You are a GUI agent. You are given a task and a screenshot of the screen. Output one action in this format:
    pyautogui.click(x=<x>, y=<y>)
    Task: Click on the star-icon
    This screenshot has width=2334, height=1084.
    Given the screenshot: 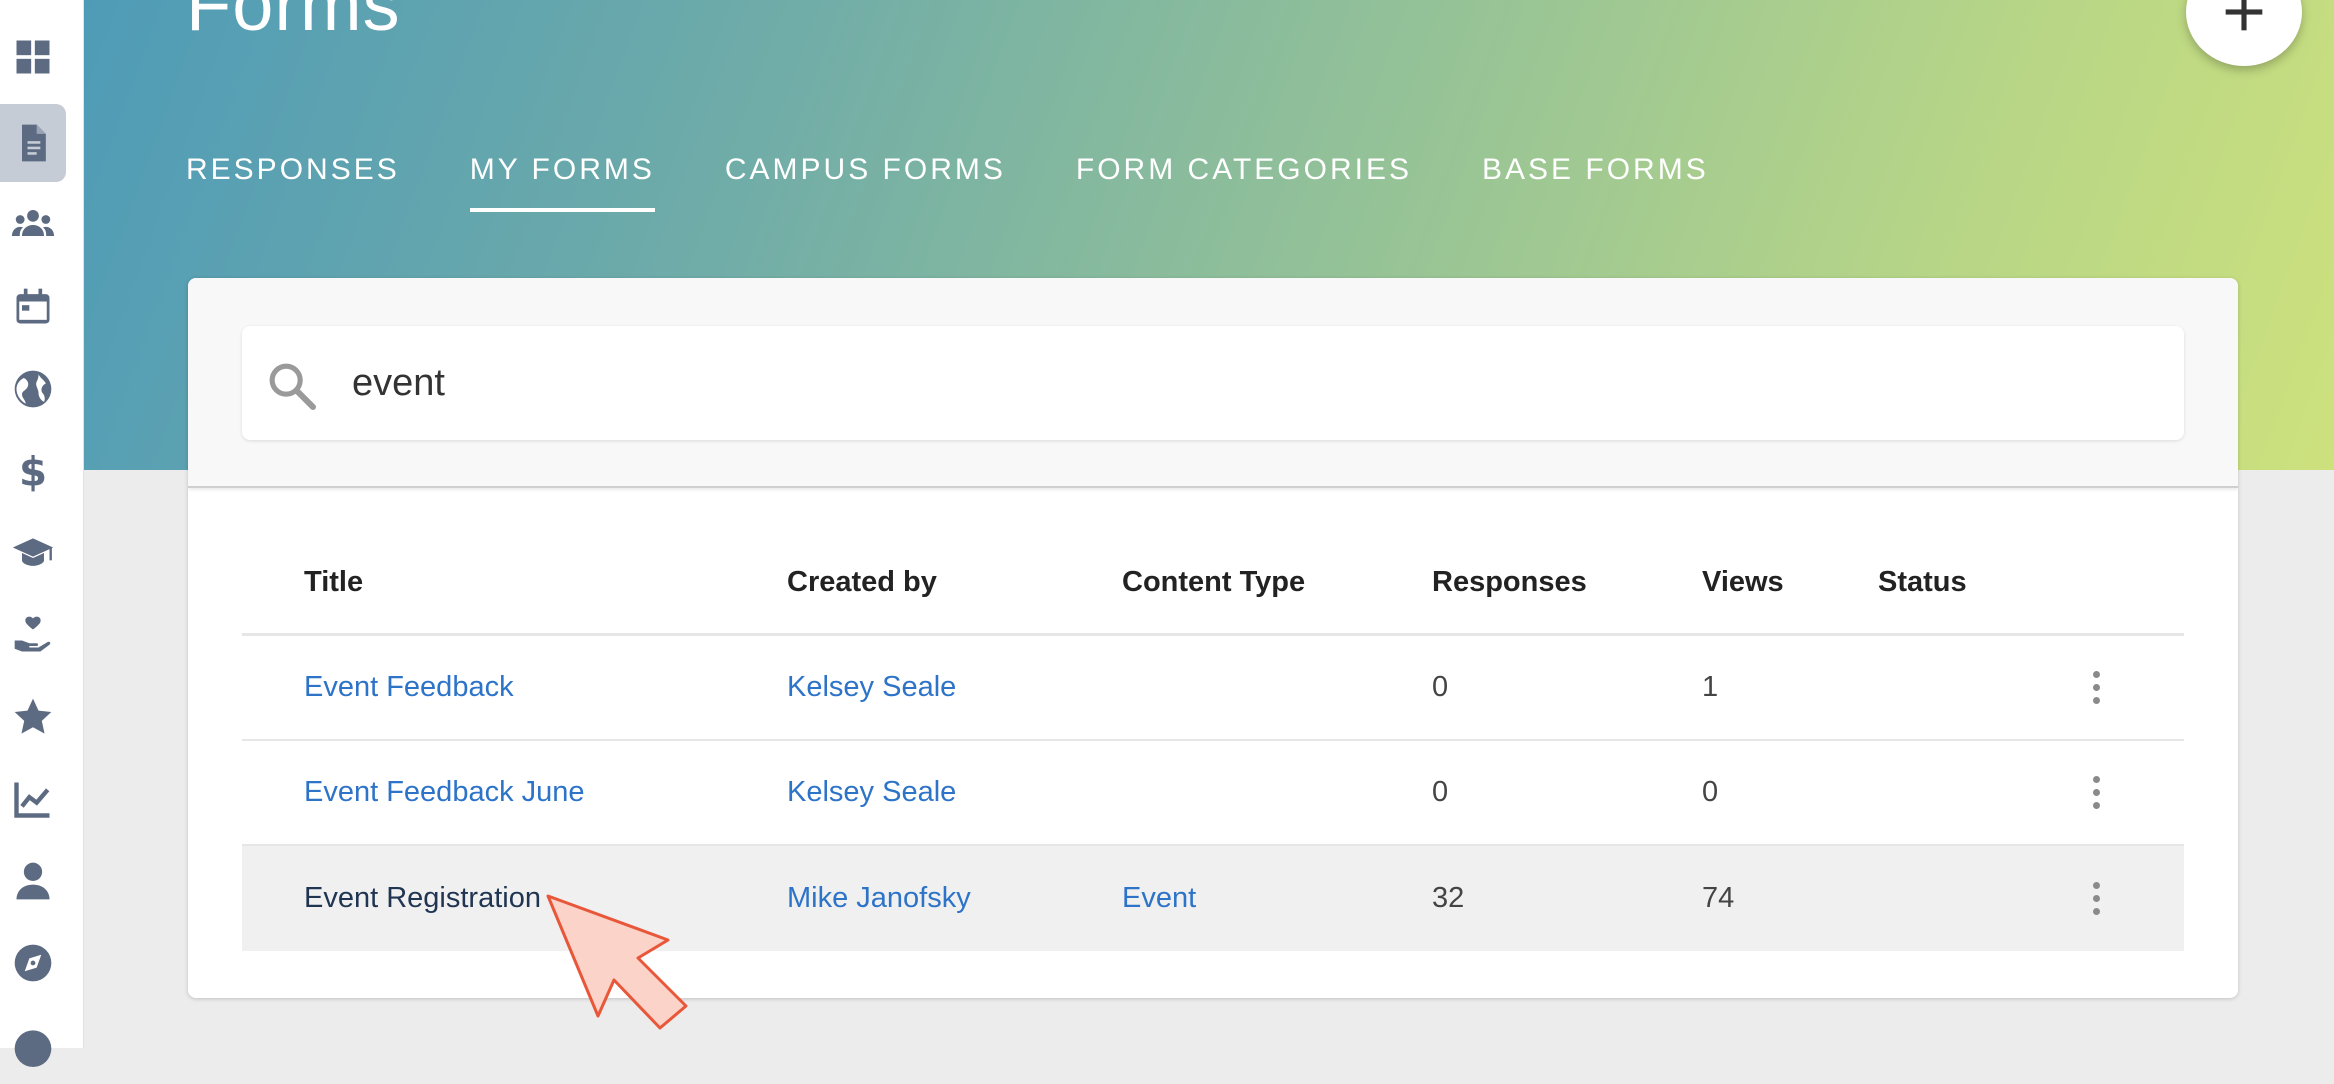 What is the action you would take?
    pyautogui.click(x=33, y=716)
    